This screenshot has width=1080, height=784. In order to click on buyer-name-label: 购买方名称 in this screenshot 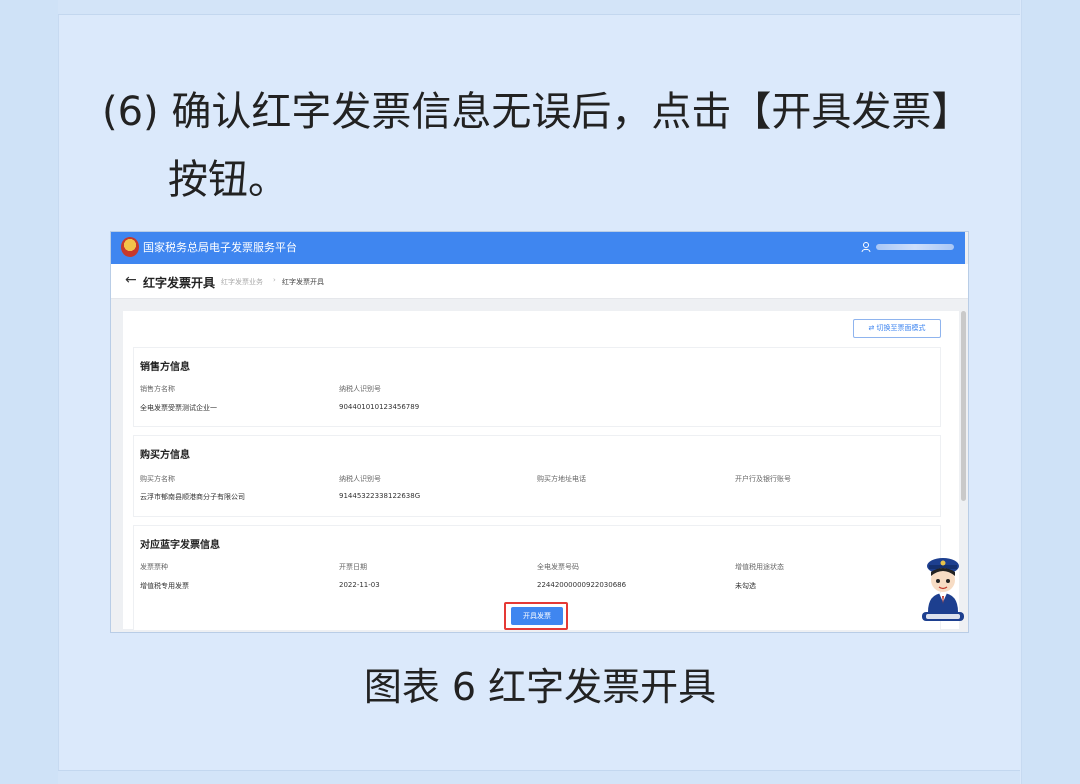, I will do `click(157, 479)`.